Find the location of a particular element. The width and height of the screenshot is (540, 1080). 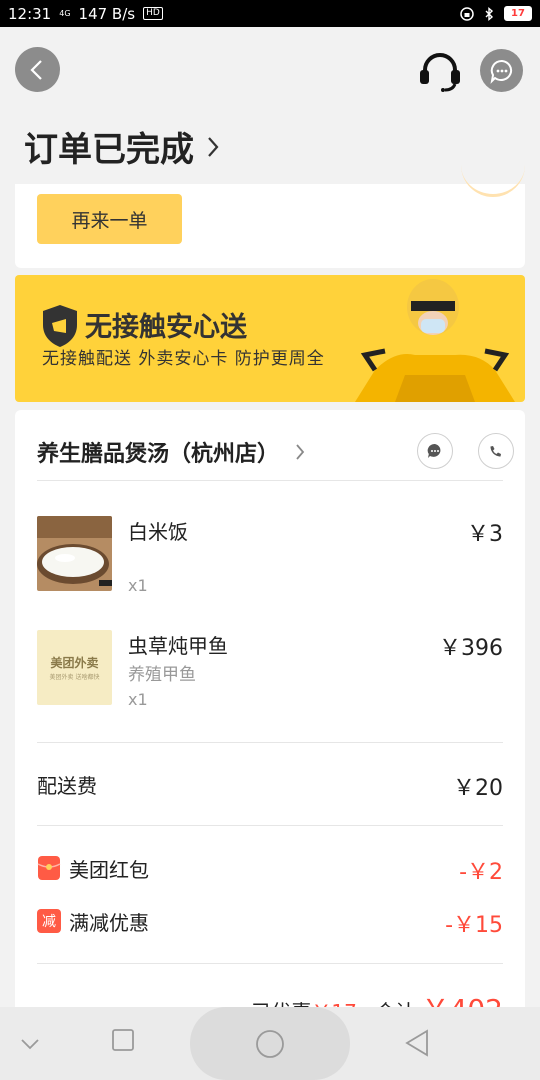

discount-row: 美团红包 -￥2 is located at coordinates (270, 869).